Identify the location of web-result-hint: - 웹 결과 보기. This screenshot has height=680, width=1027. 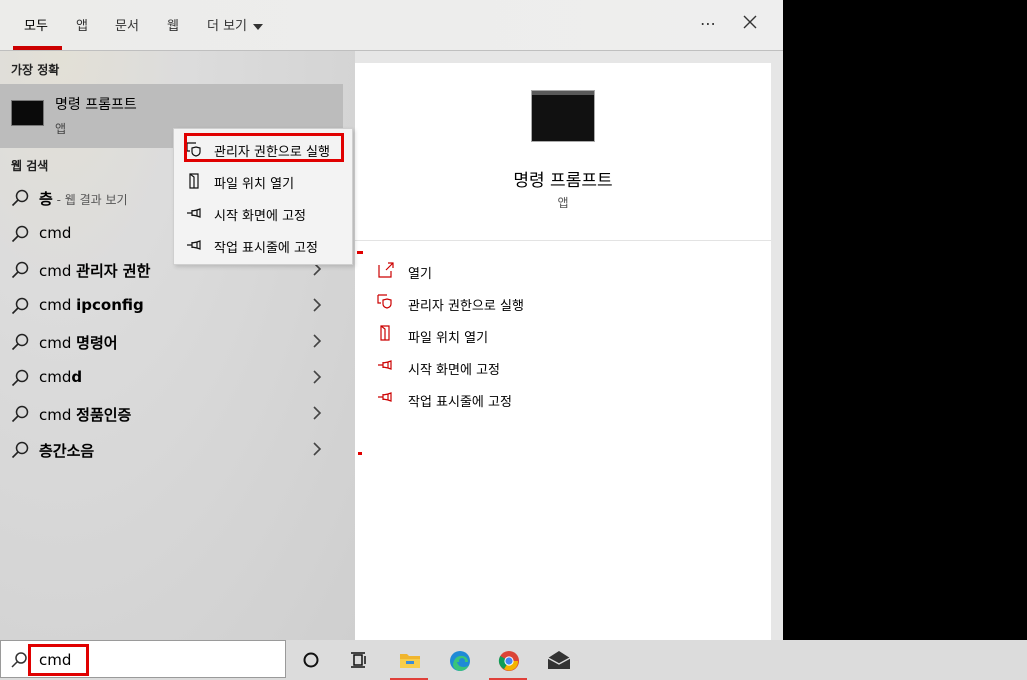
(90, 200).